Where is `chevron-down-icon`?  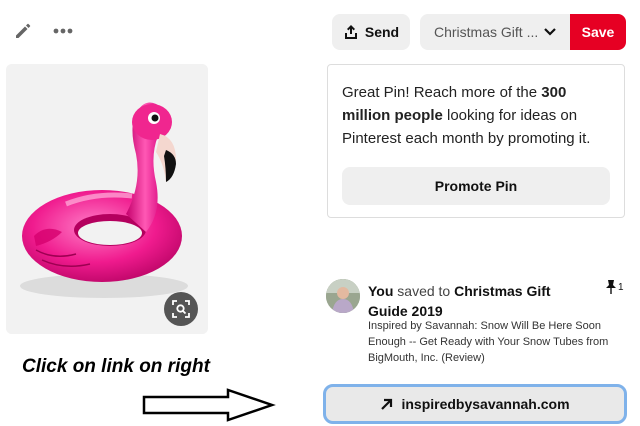
chevron-down-icon is located at coordinates (550, 32).